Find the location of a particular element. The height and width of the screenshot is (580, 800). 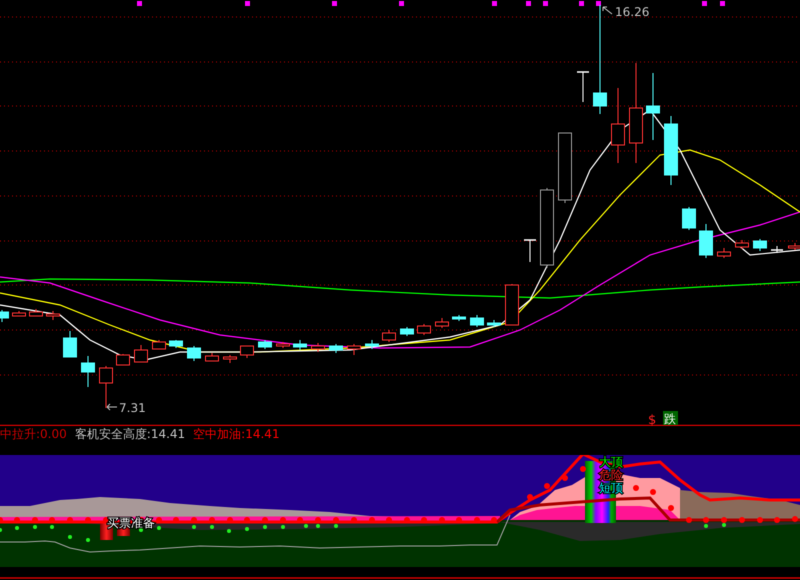

high-price-label: 16.26 is located at coordinates (632, 12).